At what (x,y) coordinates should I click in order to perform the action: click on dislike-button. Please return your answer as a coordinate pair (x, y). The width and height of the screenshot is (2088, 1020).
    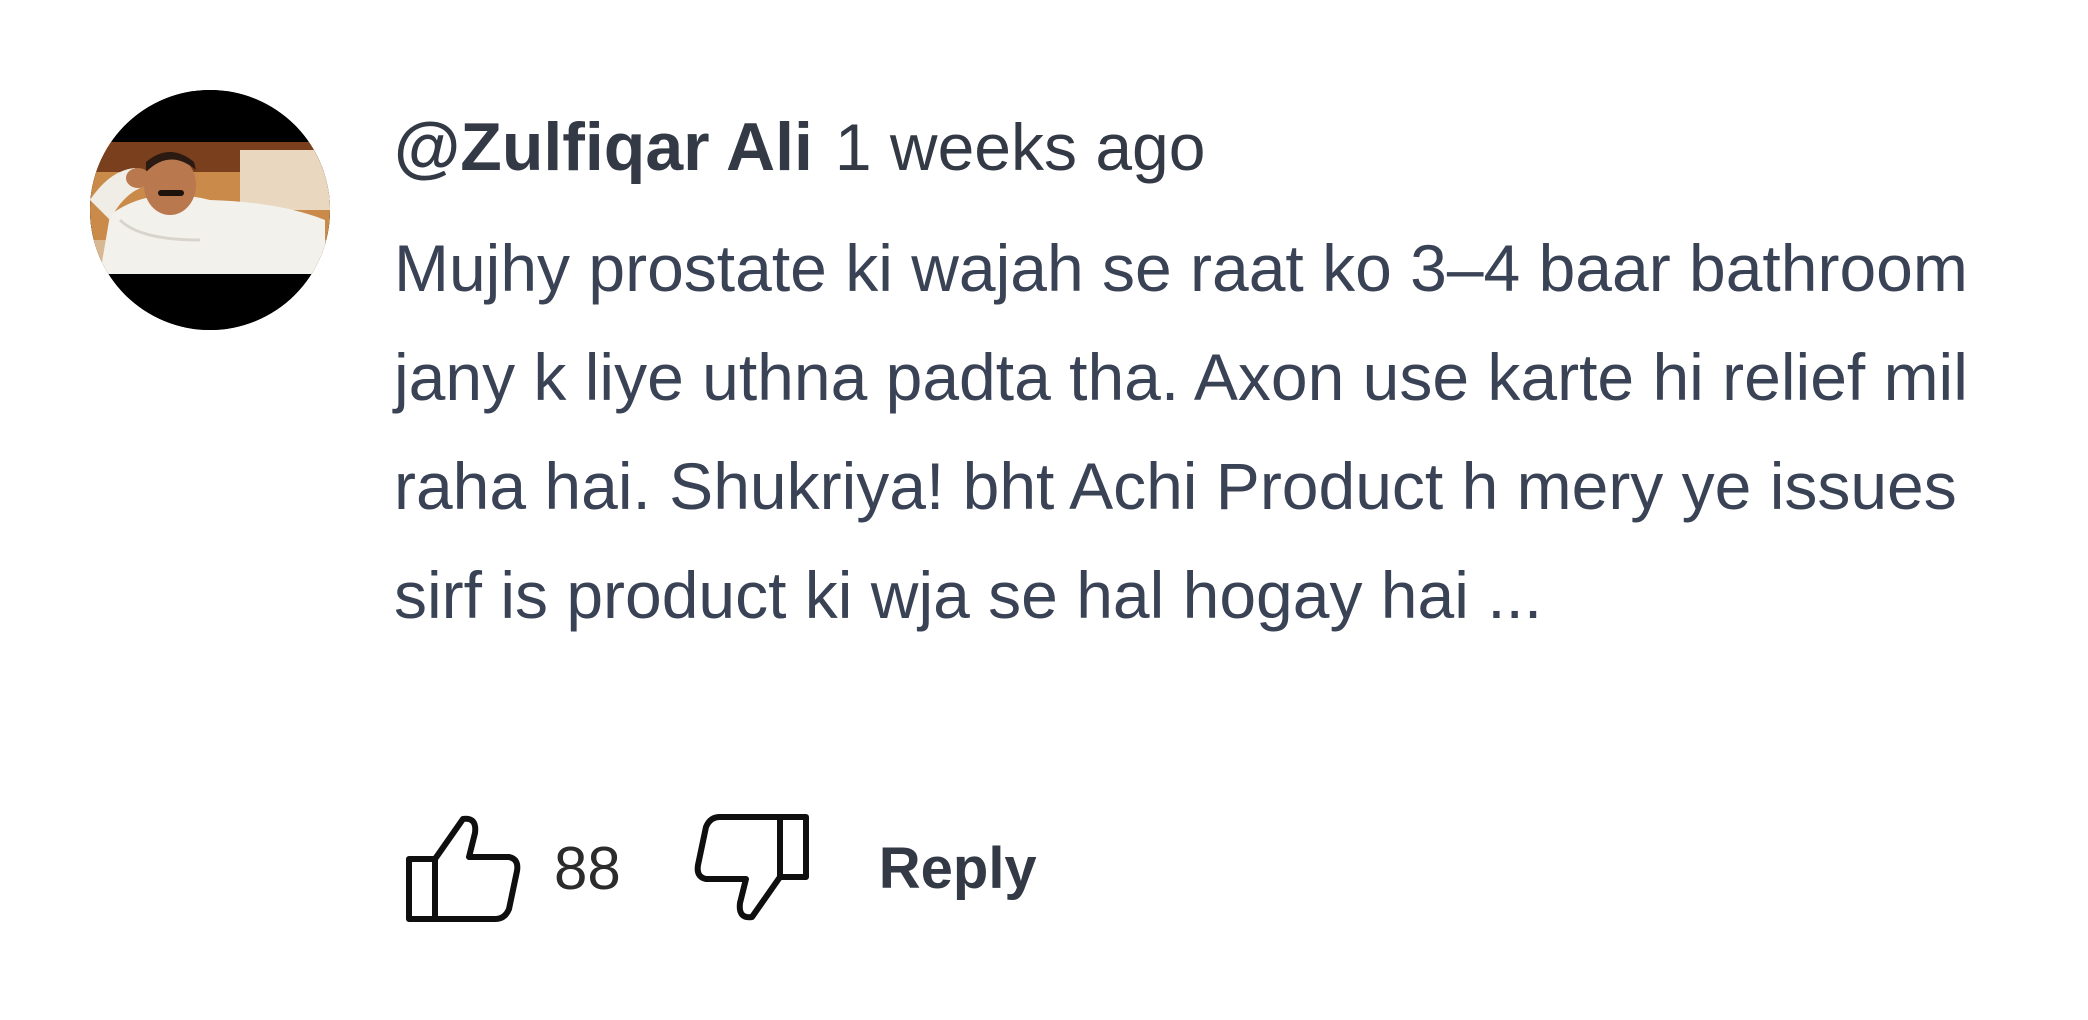
    Looking at the image, I should click on (751, 868).